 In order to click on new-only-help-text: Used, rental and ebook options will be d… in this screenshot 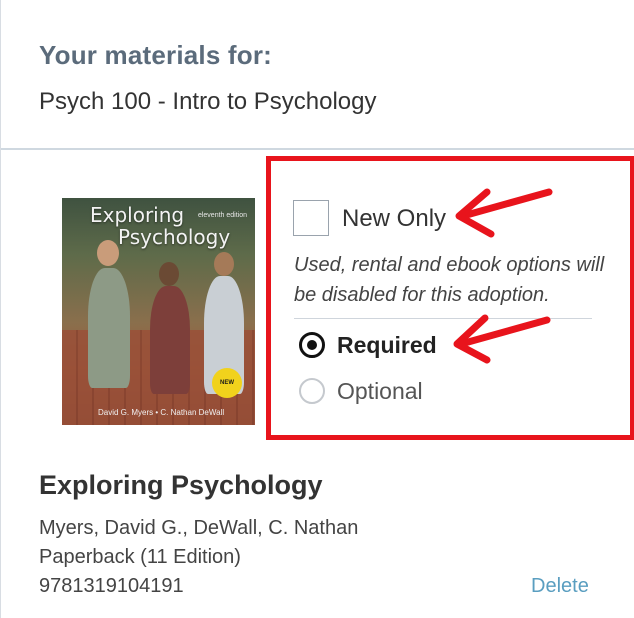, I will do `click(449, 280)`.